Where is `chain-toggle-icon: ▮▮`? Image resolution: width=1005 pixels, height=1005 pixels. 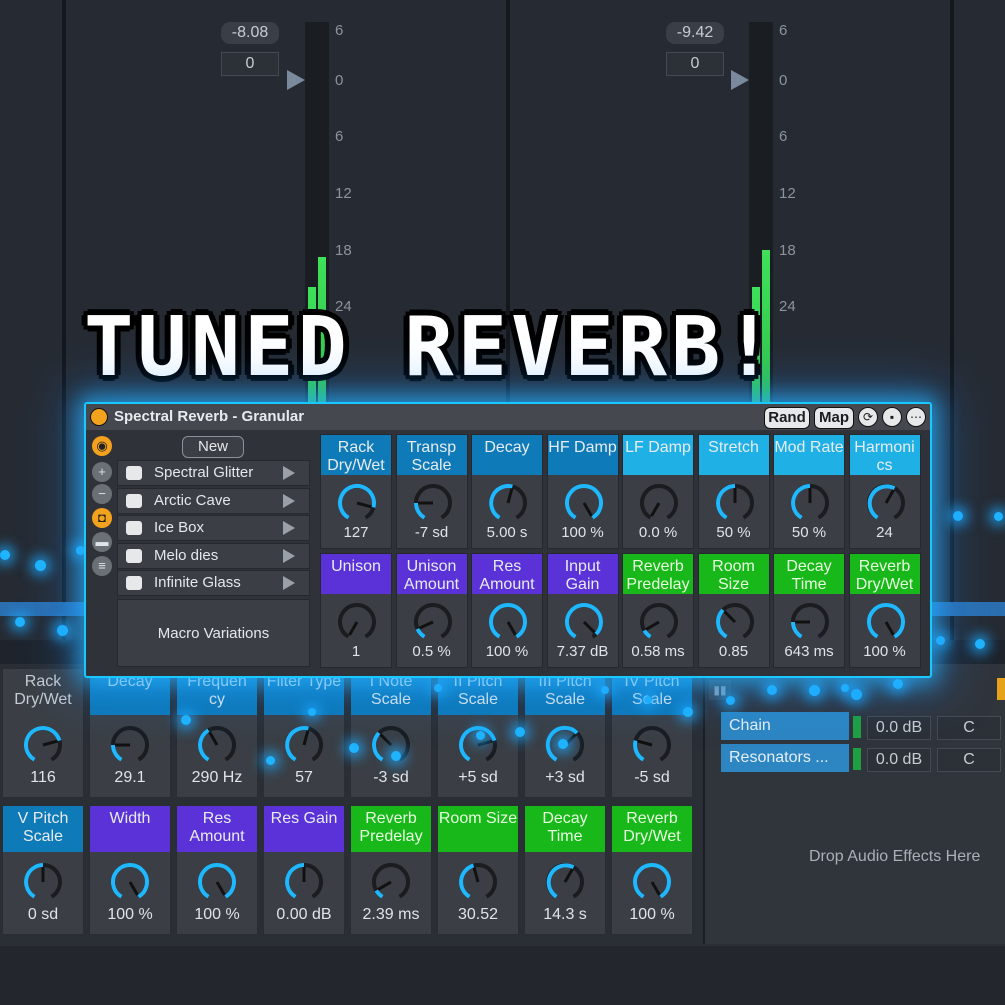
chain-toggle-icon: ▮▮ is located at coordinates (720, 690).